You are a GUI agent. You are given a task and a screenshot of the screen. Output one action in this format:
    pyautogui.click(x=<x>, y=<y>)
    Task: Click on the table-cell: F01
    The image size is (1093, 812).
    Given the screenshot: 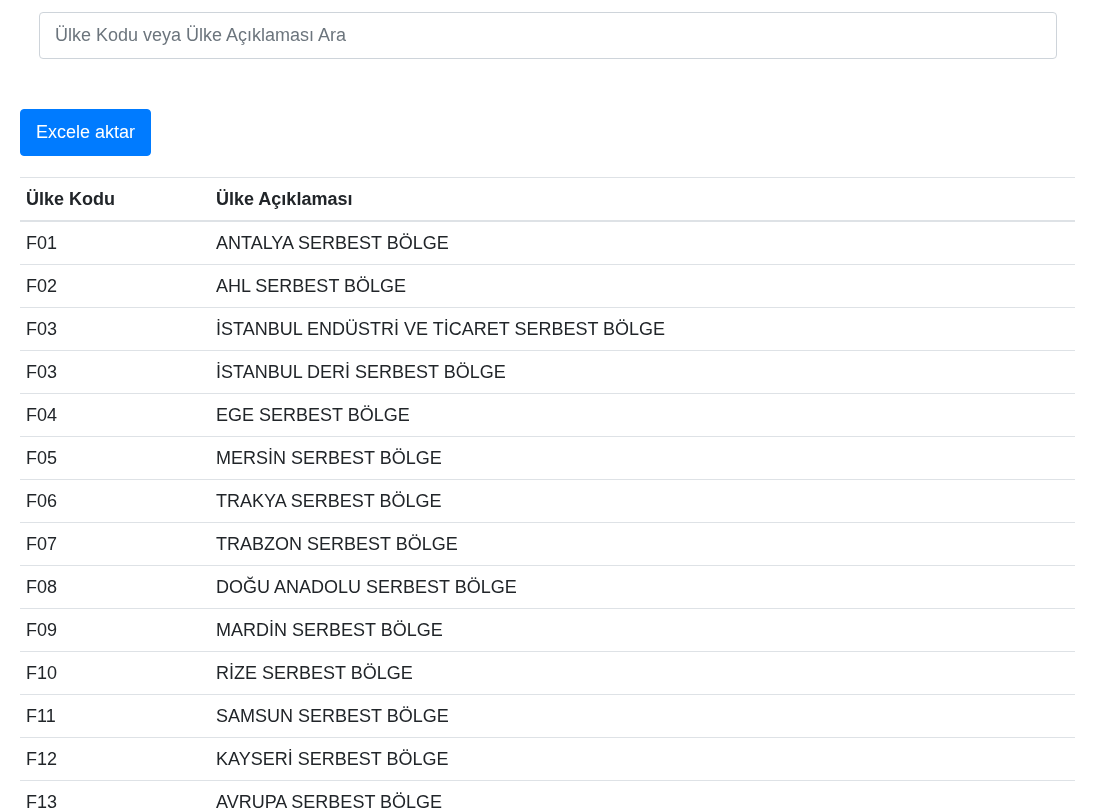 What is the action you would take?
    pyautogui.click(x=115, y=243)
    